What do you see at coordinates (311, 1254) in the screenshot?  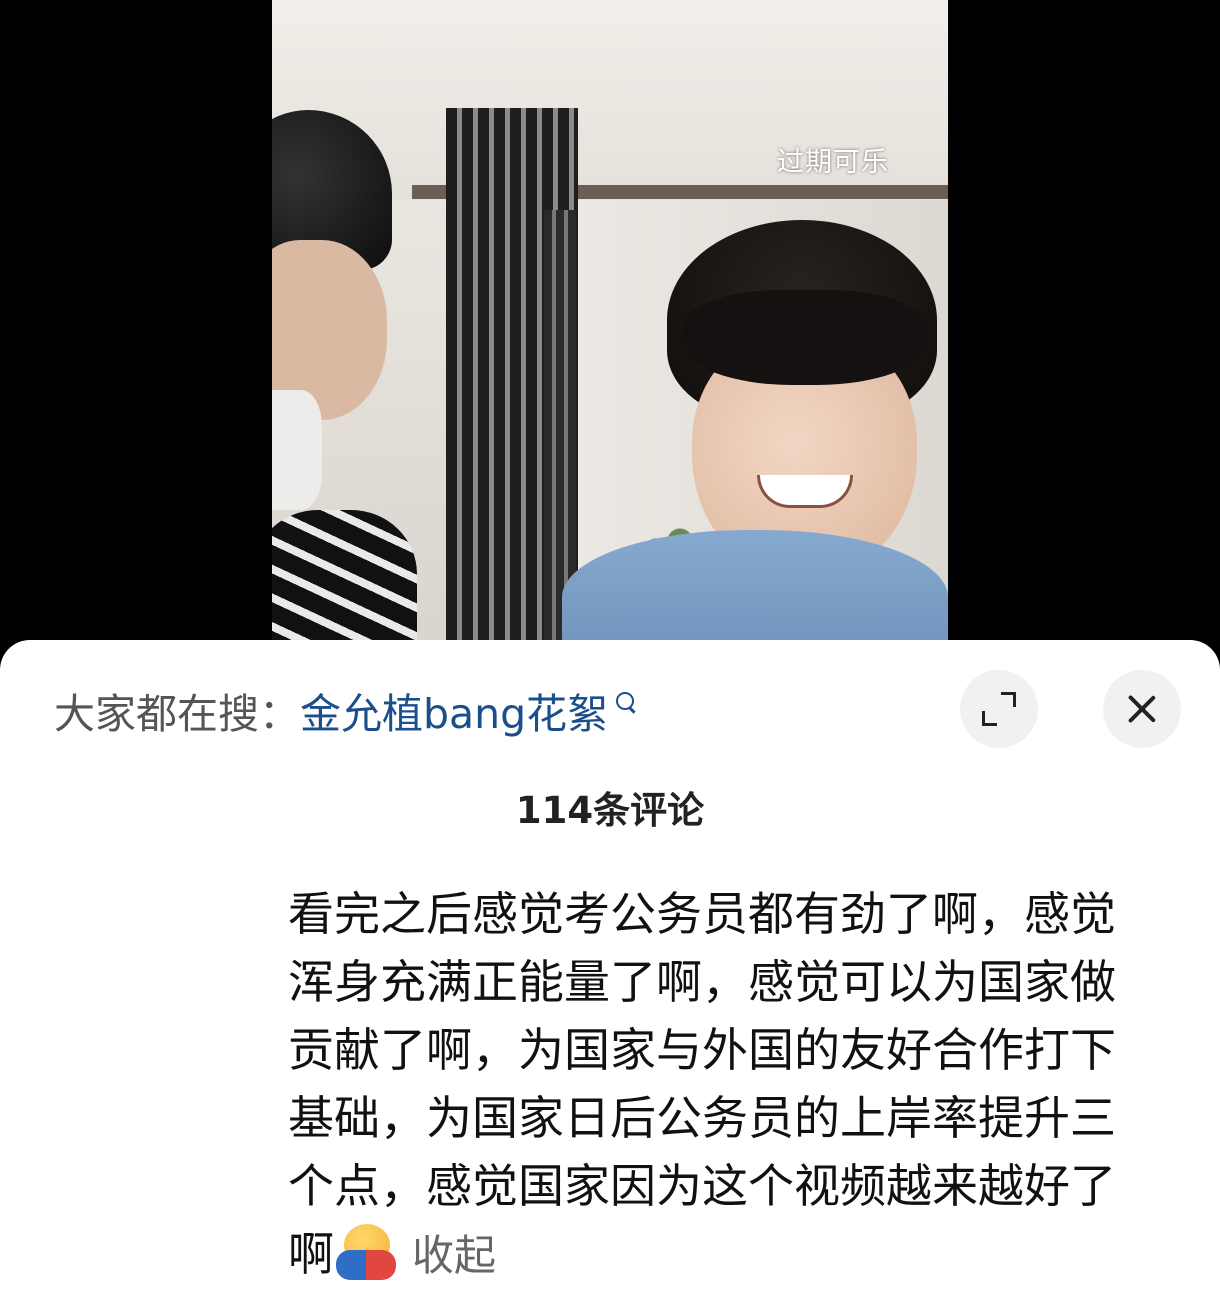 I see `comment-line: 啊` at bounding box center [311, 1254].